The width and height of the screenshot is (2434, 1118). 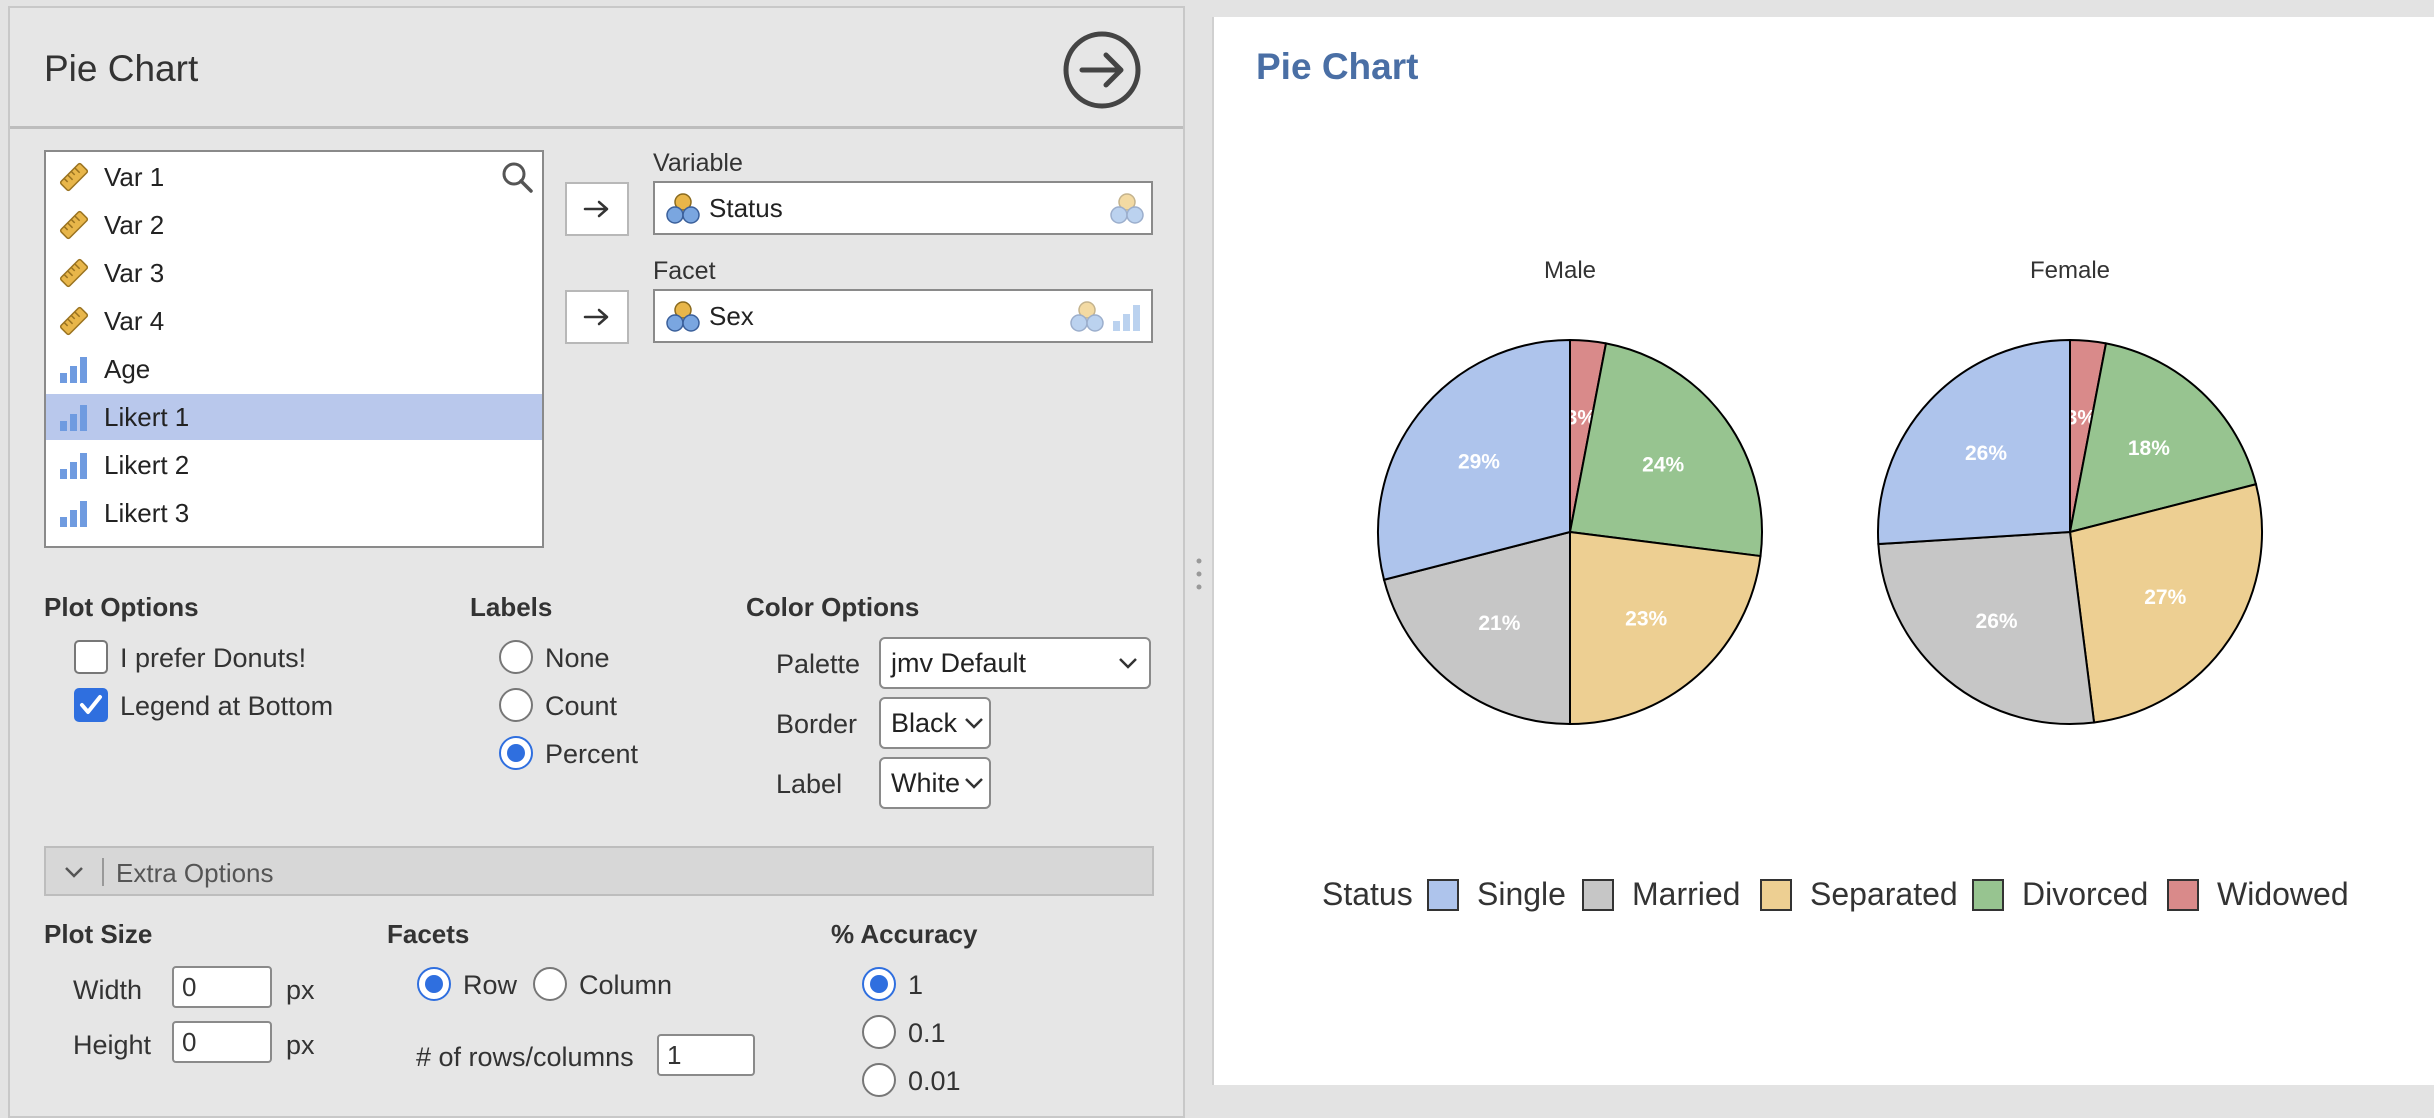 I want to click on border-label: Border, so click(x=817, y=724).